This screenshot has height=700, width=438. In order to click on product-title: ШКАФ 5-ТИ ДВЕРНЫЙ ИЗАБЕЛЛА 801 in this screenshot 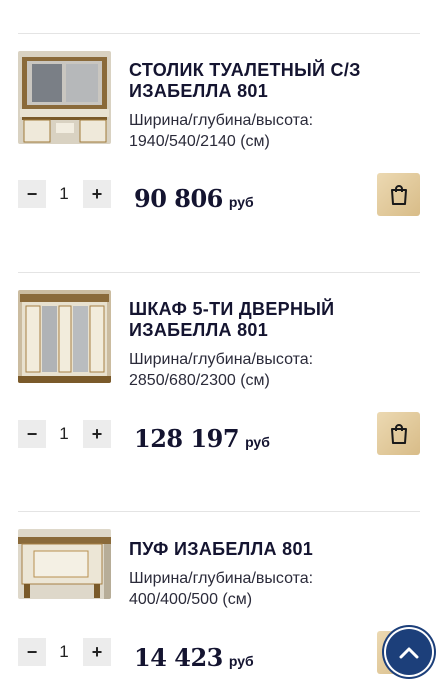, I will do `click(268, 320)`.